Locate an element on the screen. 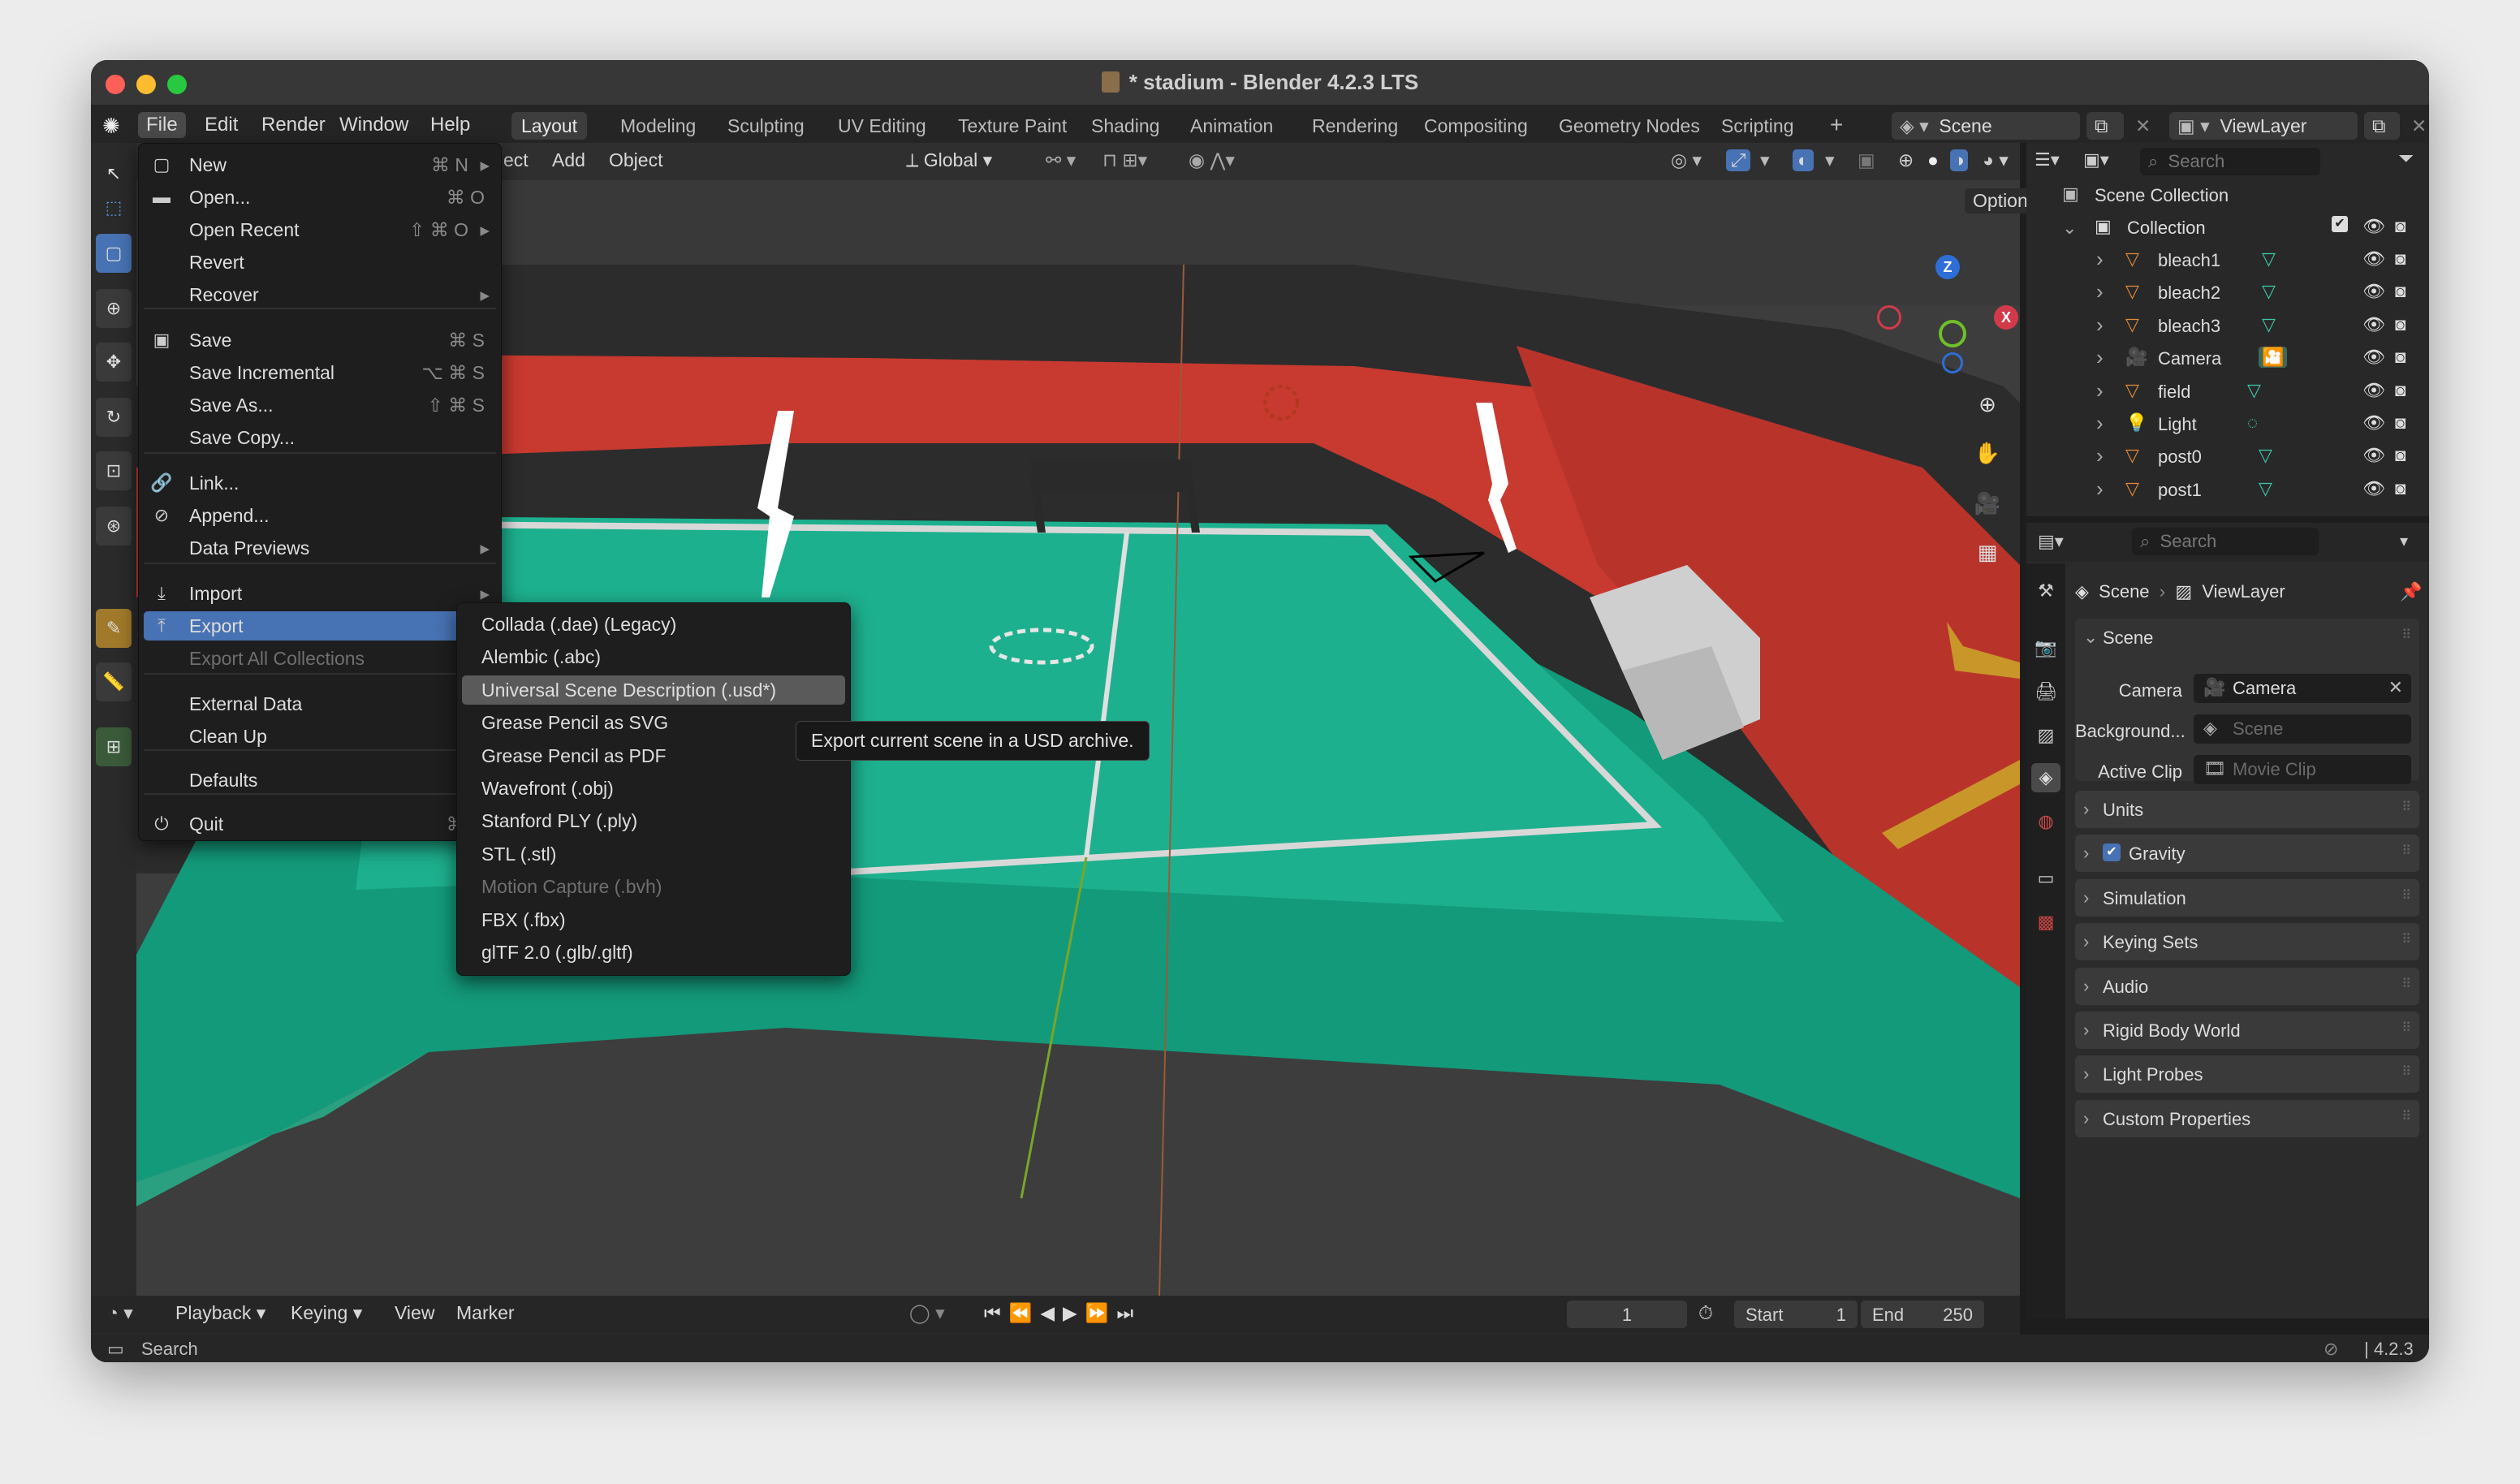  wireframe-shading-icon: ⊕ is located at coordinates (1906, 160).